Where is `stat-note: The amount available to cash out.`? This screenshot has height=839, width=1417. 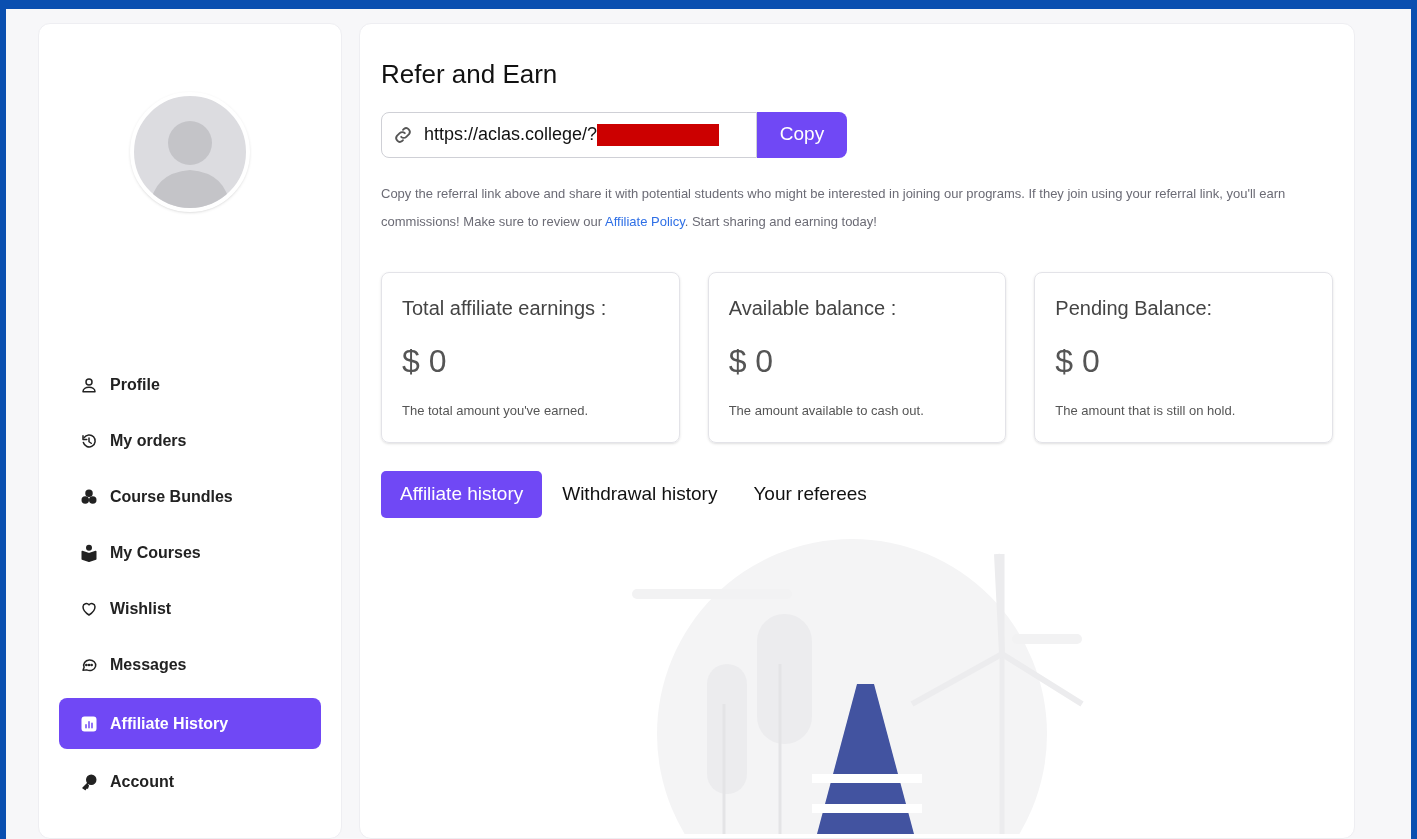 stat-note: The amount available to cash out. is located at coordinates (826, 410).